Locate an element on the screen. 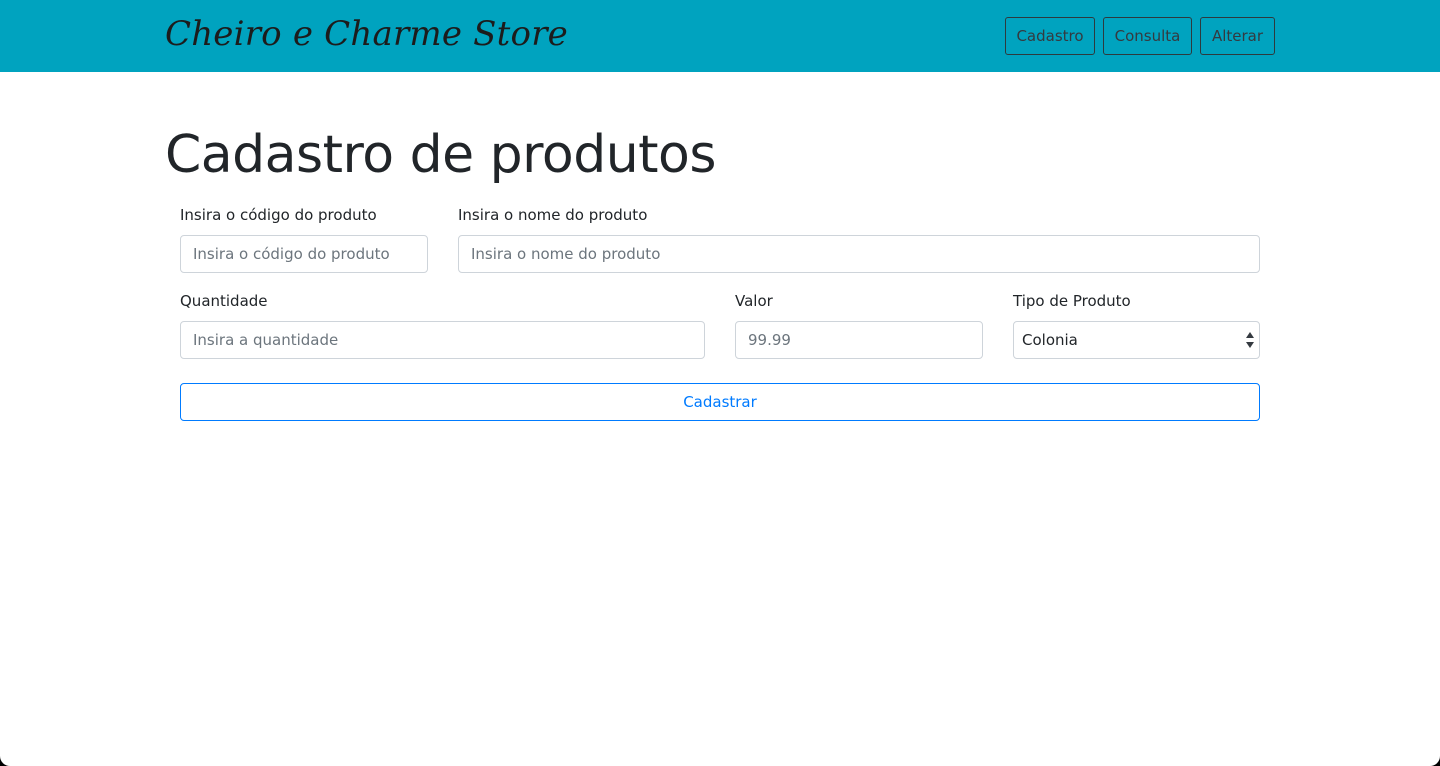 This screenshot has height=766, width=1440. nome-input is located at coordinates (859, 254).